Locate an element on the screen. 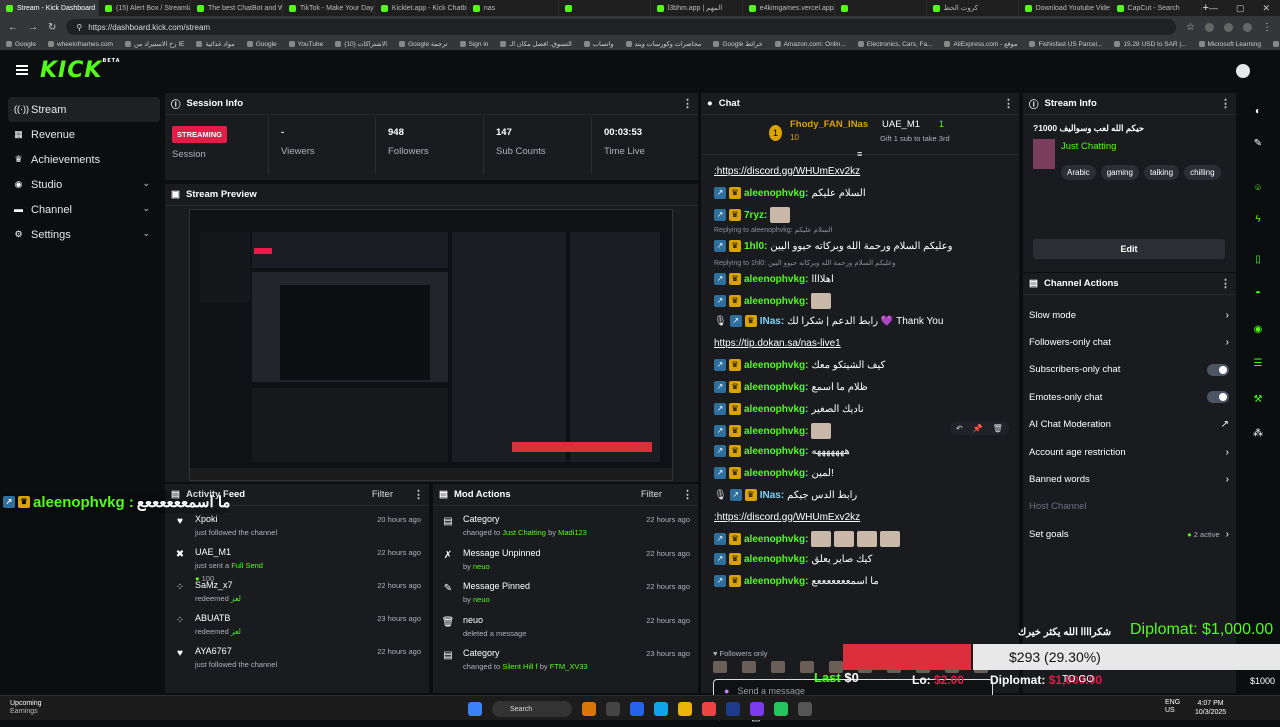 The width and height of the screenshot is (1280, 727). tag-pill: chilling is located at coordinates (1202, 172).